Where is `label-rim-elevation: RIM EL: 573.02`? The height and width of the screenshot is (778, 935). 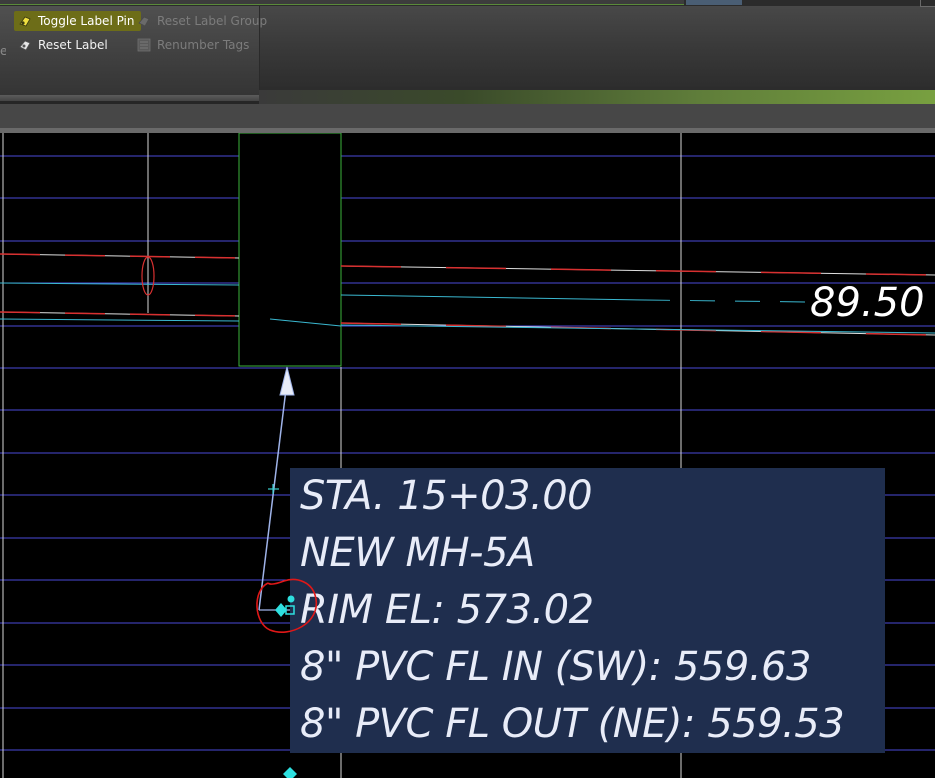 label-rim-elevation: RIM EL: 573.02 is located at coordinates (447, 610).